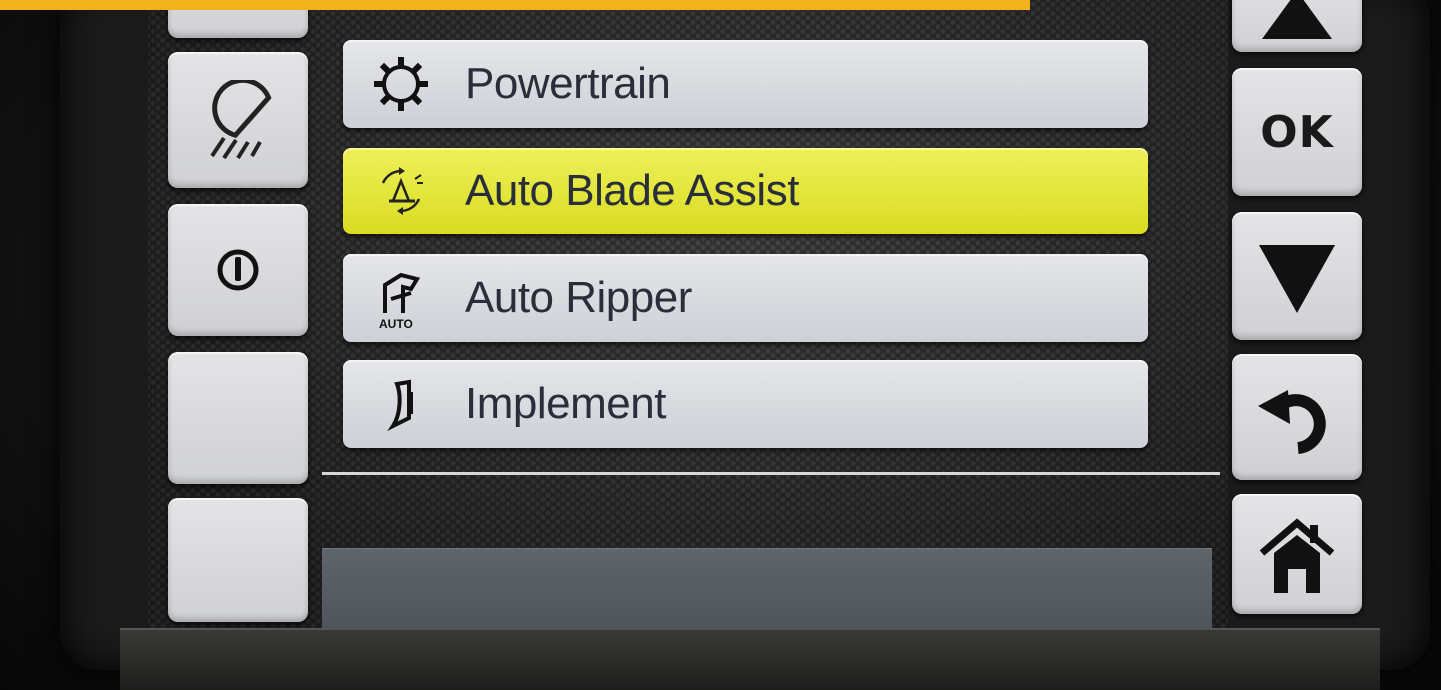 The height and width of the screenshot is (690, 1441). I want to click on home-button, so click(1297, 554).